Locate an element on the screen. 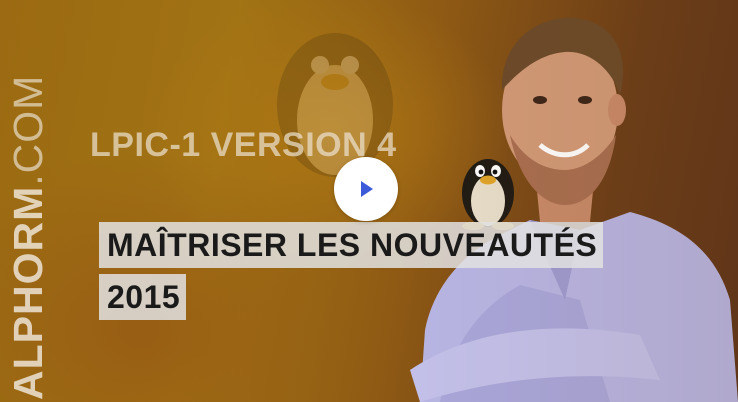  play-icon is located at coordinates (367, 189).